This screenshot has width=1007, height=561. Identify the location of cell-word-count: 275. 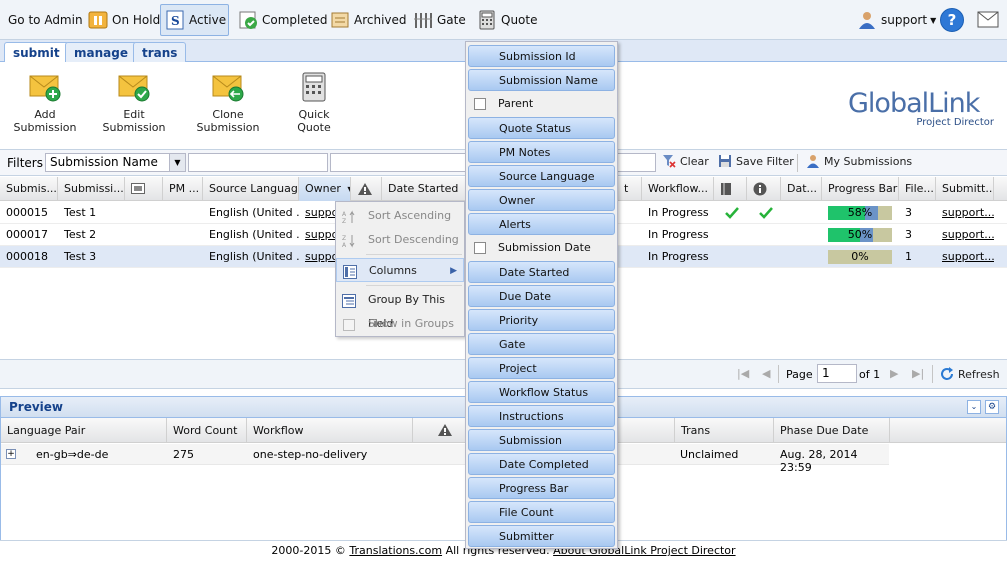
(183, 454).